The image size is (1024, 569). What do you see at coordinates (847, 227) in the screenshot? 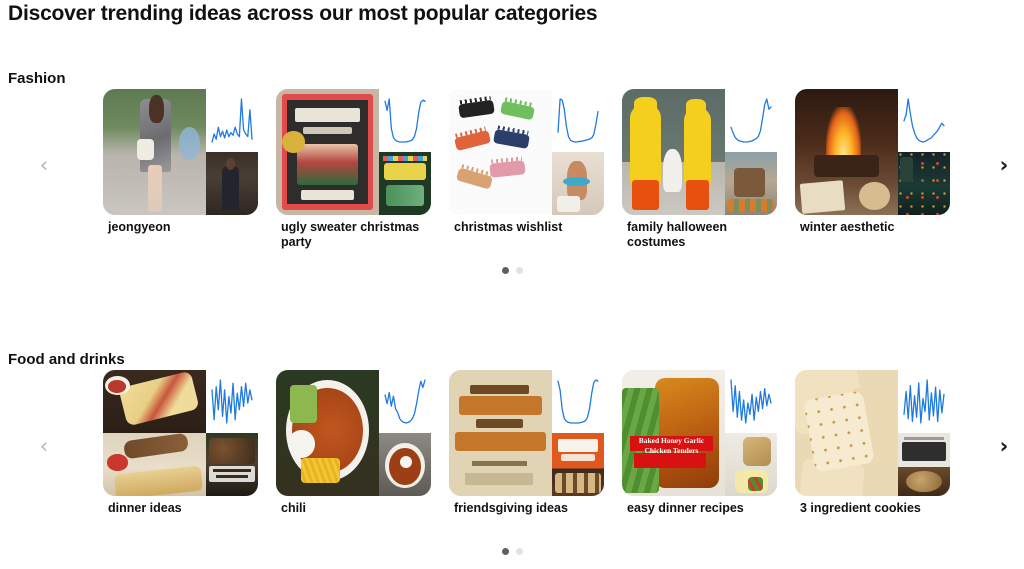
I see `card-label: winter aesthetic` at bounding box center [847, 227].